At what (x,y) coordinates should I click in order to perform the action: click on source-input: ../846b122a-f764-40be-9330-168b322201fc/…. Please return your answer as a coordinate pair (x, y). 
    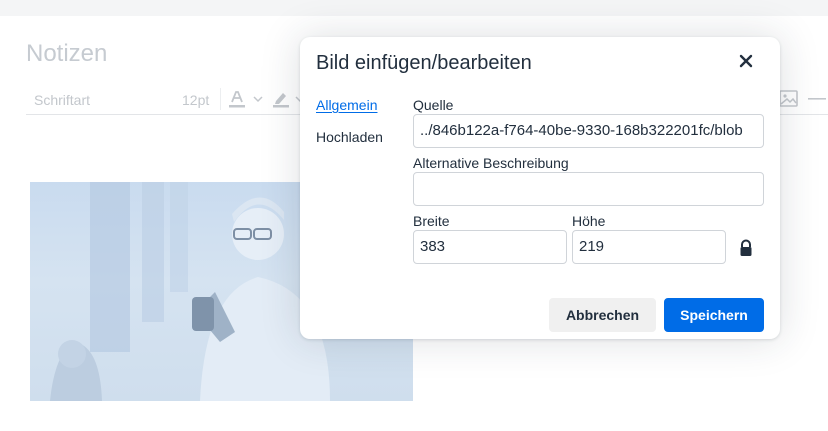
    Looking at the image, I should click on (588, 131).